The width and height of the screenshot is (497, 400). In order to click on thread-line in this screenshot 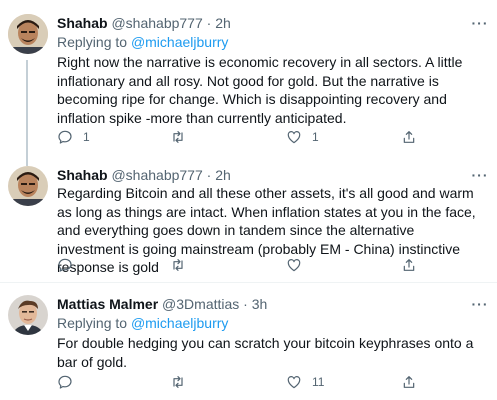, I will do `click(27, 110)`.